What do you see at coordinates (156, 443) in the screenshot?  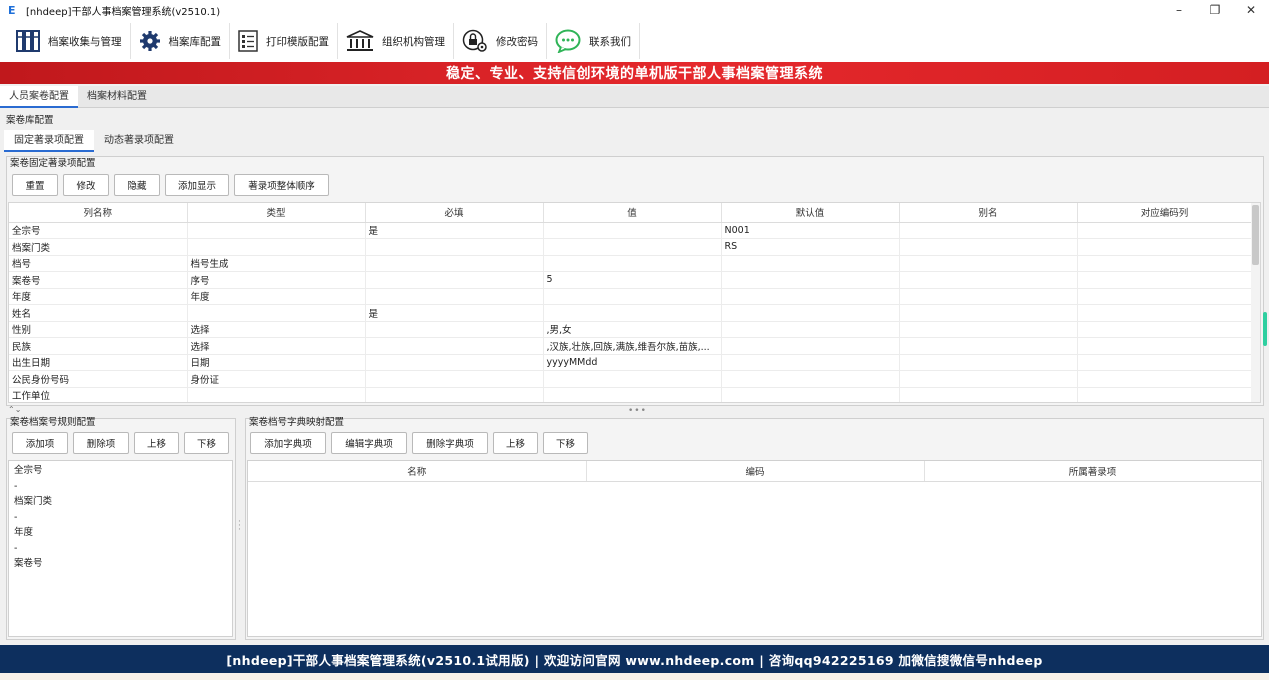 I see `move-up-button: 上移` at bounding box center [156, 443].